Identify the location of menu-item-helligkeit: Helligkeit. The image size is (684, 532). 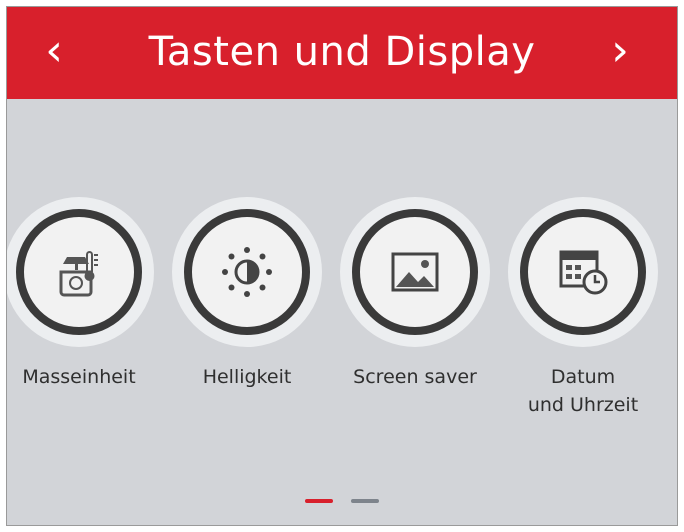
(247, 294).